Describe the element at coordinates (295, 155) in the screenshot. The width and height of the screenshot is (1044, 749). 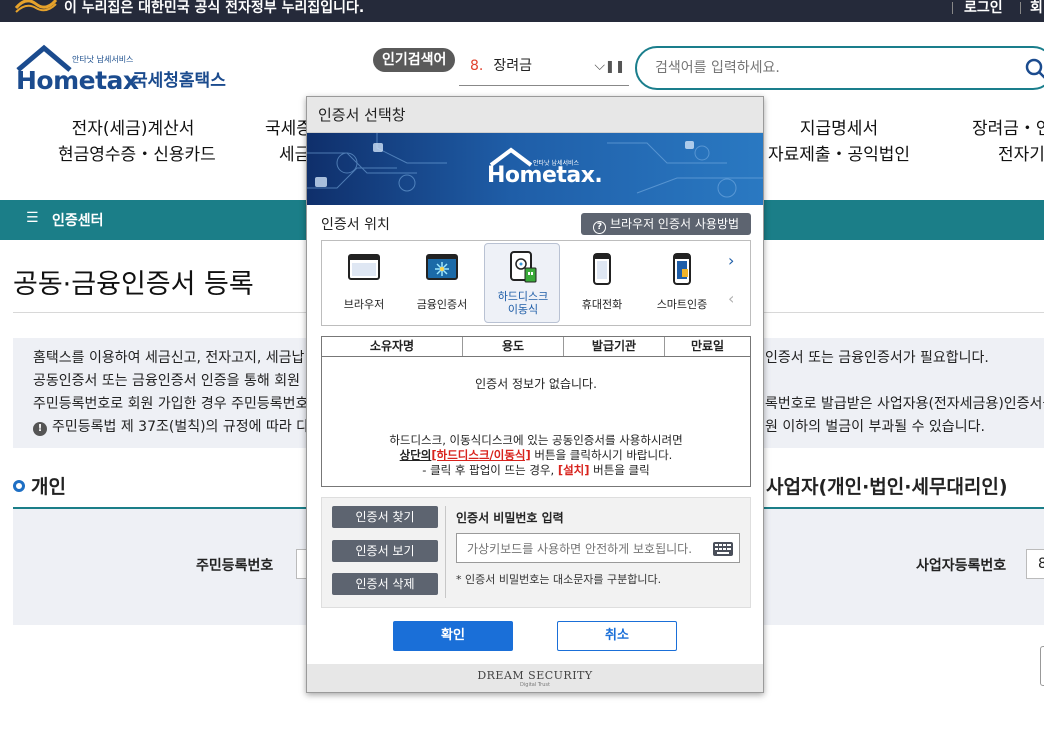
I see `menu-line: 세금` at that location.